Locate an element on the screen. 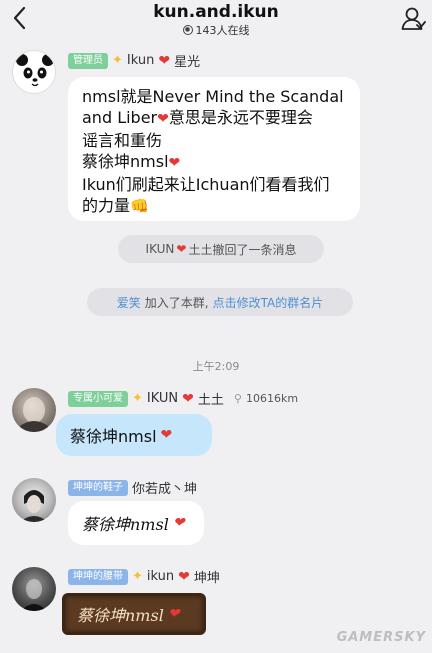  group-members-button is located at coordinates (413, 18).